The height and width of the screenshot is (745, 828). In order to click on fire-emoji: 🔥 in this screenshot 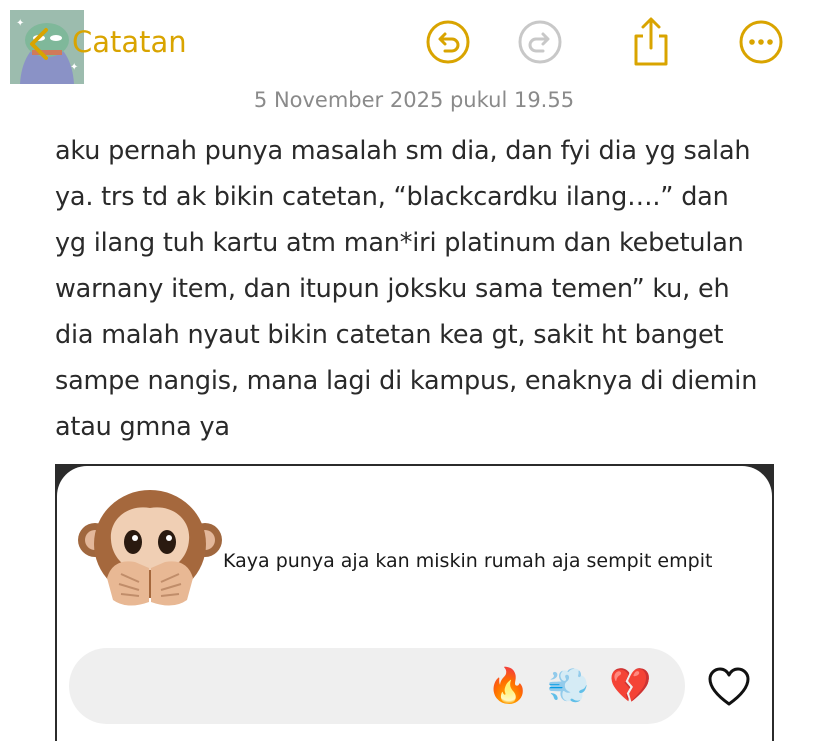, I will do `click(508, 686)`.